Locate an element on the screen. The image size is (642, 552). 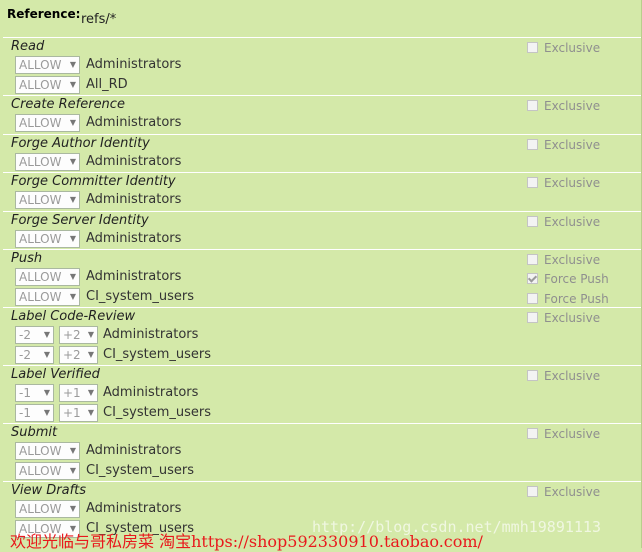
permission-title: Push is located at coordinates (27, 258).